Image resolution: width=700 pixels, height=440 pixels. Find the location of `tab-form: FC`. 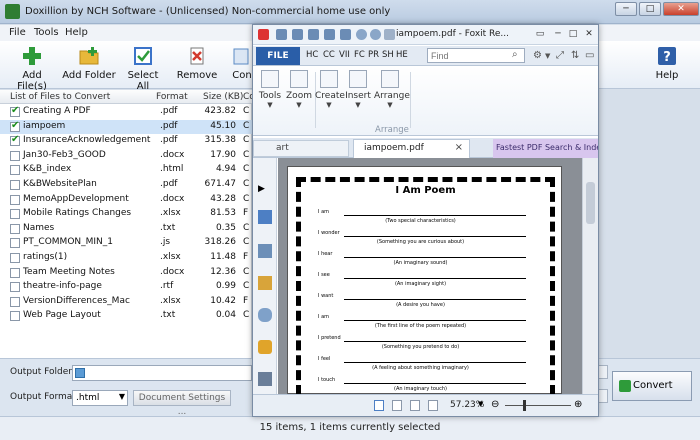

tab-form: FC is located at coordinates (359, 55).